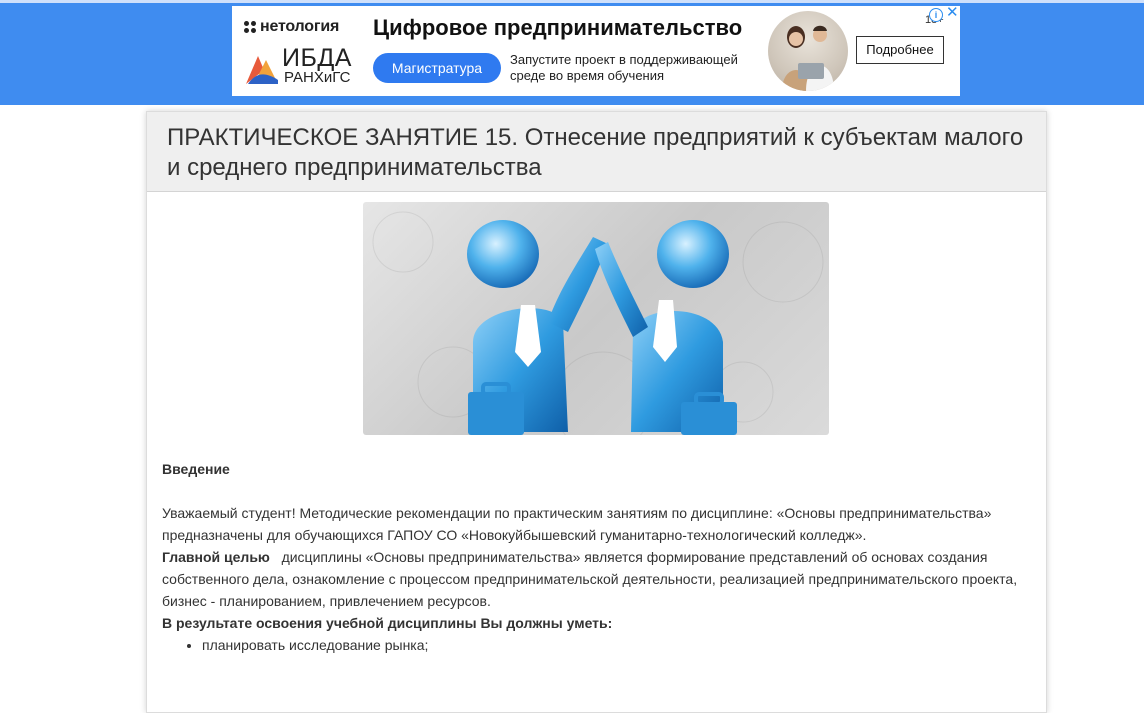 This screenshot has width=1144, height=713. What do you see at coordinates (304, 67) in the screenshot?
I see `ibda-ranepa-logo: ИБДА РАНХиГС` at bounding box center [304, 67].